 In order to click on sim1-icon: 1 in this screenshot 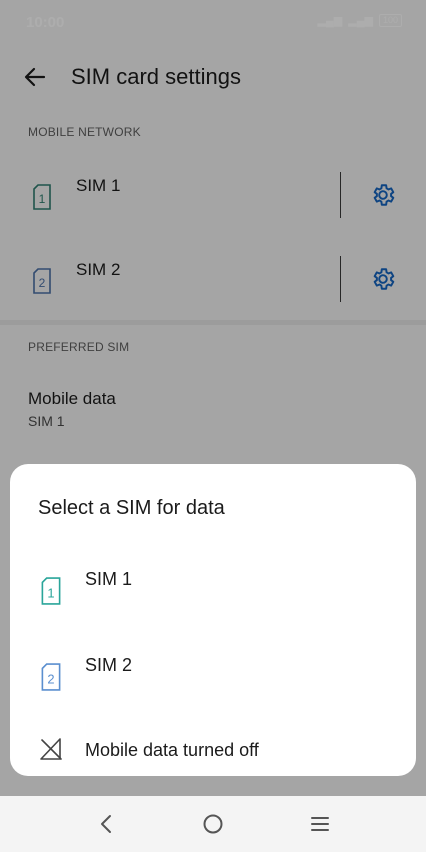, I will do `click(51, 591)`.